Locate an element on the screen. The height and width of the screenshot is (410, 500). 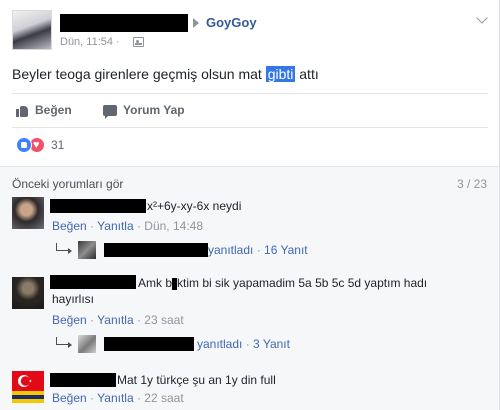
view-previous-comments-link: Önceki yorumları gör is located at coordinates (67, 184).